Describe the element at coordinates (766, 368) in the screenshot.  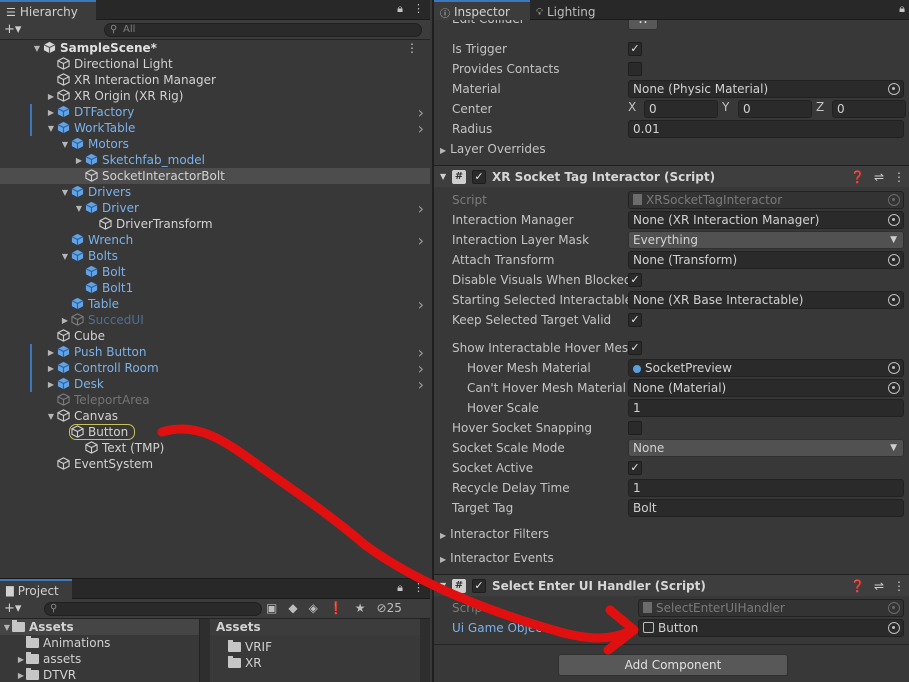
I see `hover-mesh-material-field: SocketPreview` at that location.